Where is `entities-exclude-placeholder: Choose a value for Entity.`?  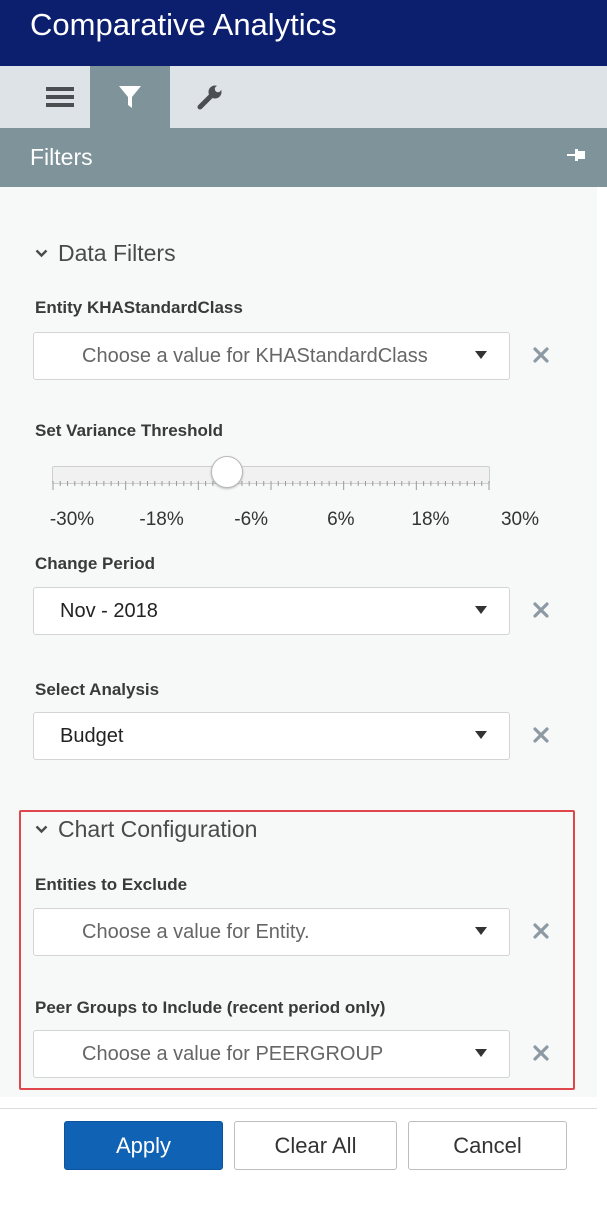 entities-exclude-placeholder: Choose a value for Entity. is located at coordinates (196, 932).